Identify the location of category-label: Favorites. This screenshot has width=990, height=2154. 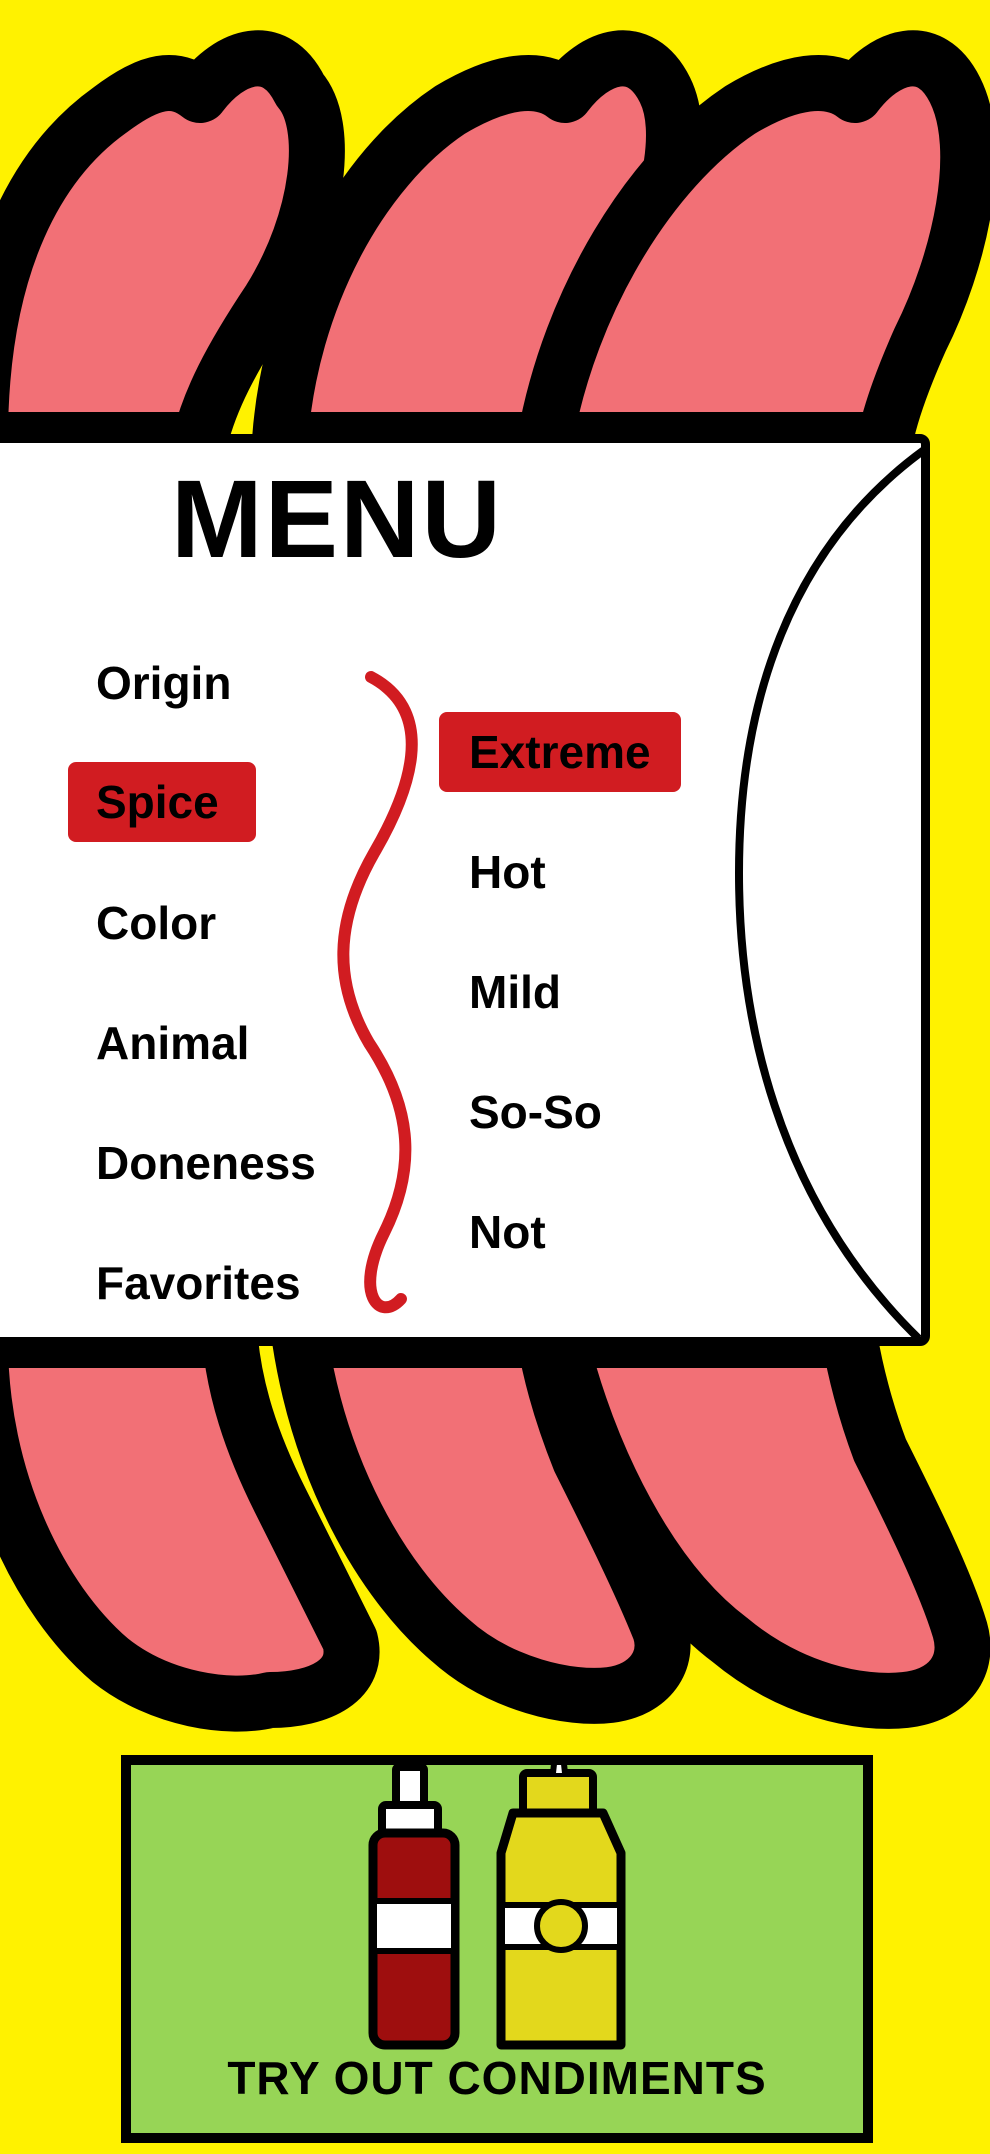
(198, 1283).